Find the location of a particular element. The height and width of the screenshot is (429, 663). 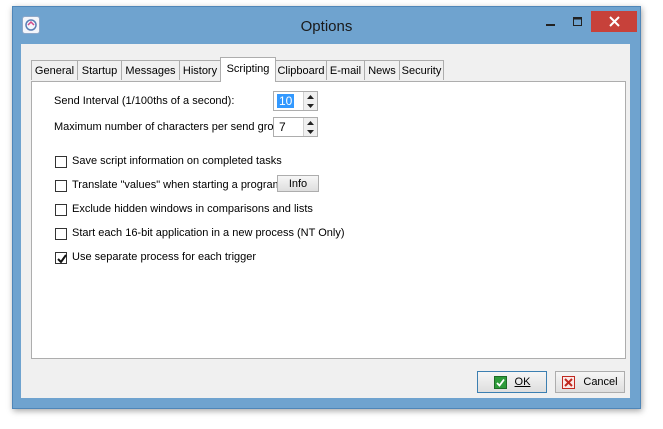

tab-clipboard: Clipboard is located at coordinates (301, 70).